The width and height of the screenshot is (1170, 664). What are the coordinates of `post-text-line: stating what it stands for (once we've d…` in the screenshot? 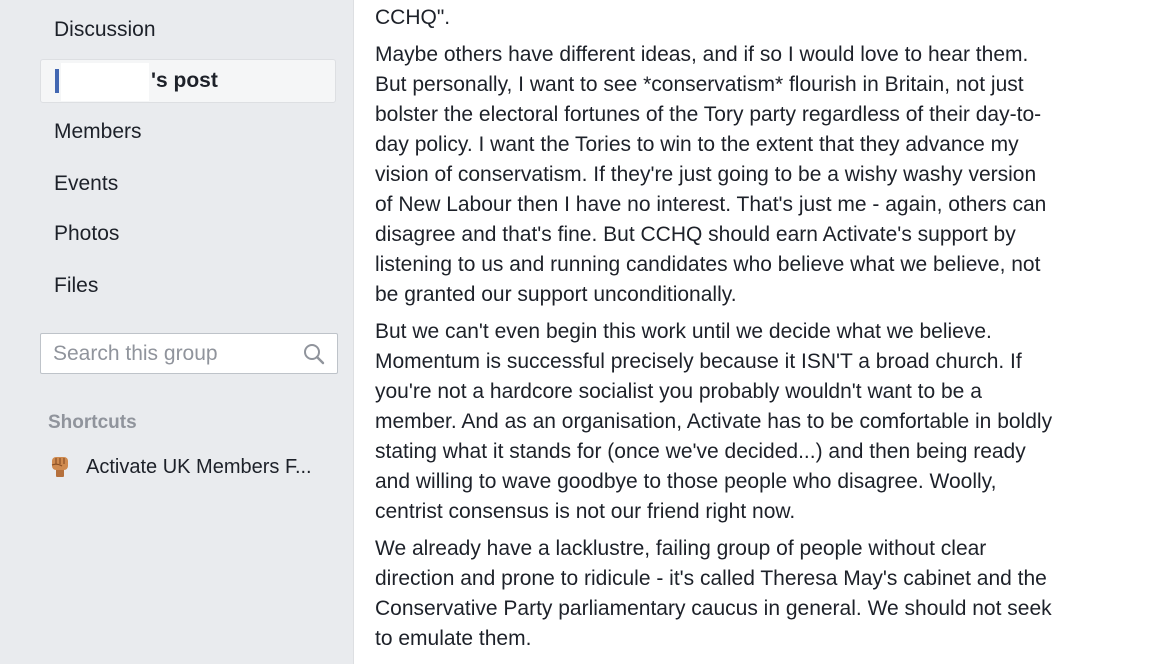 It's located at (700, 451).